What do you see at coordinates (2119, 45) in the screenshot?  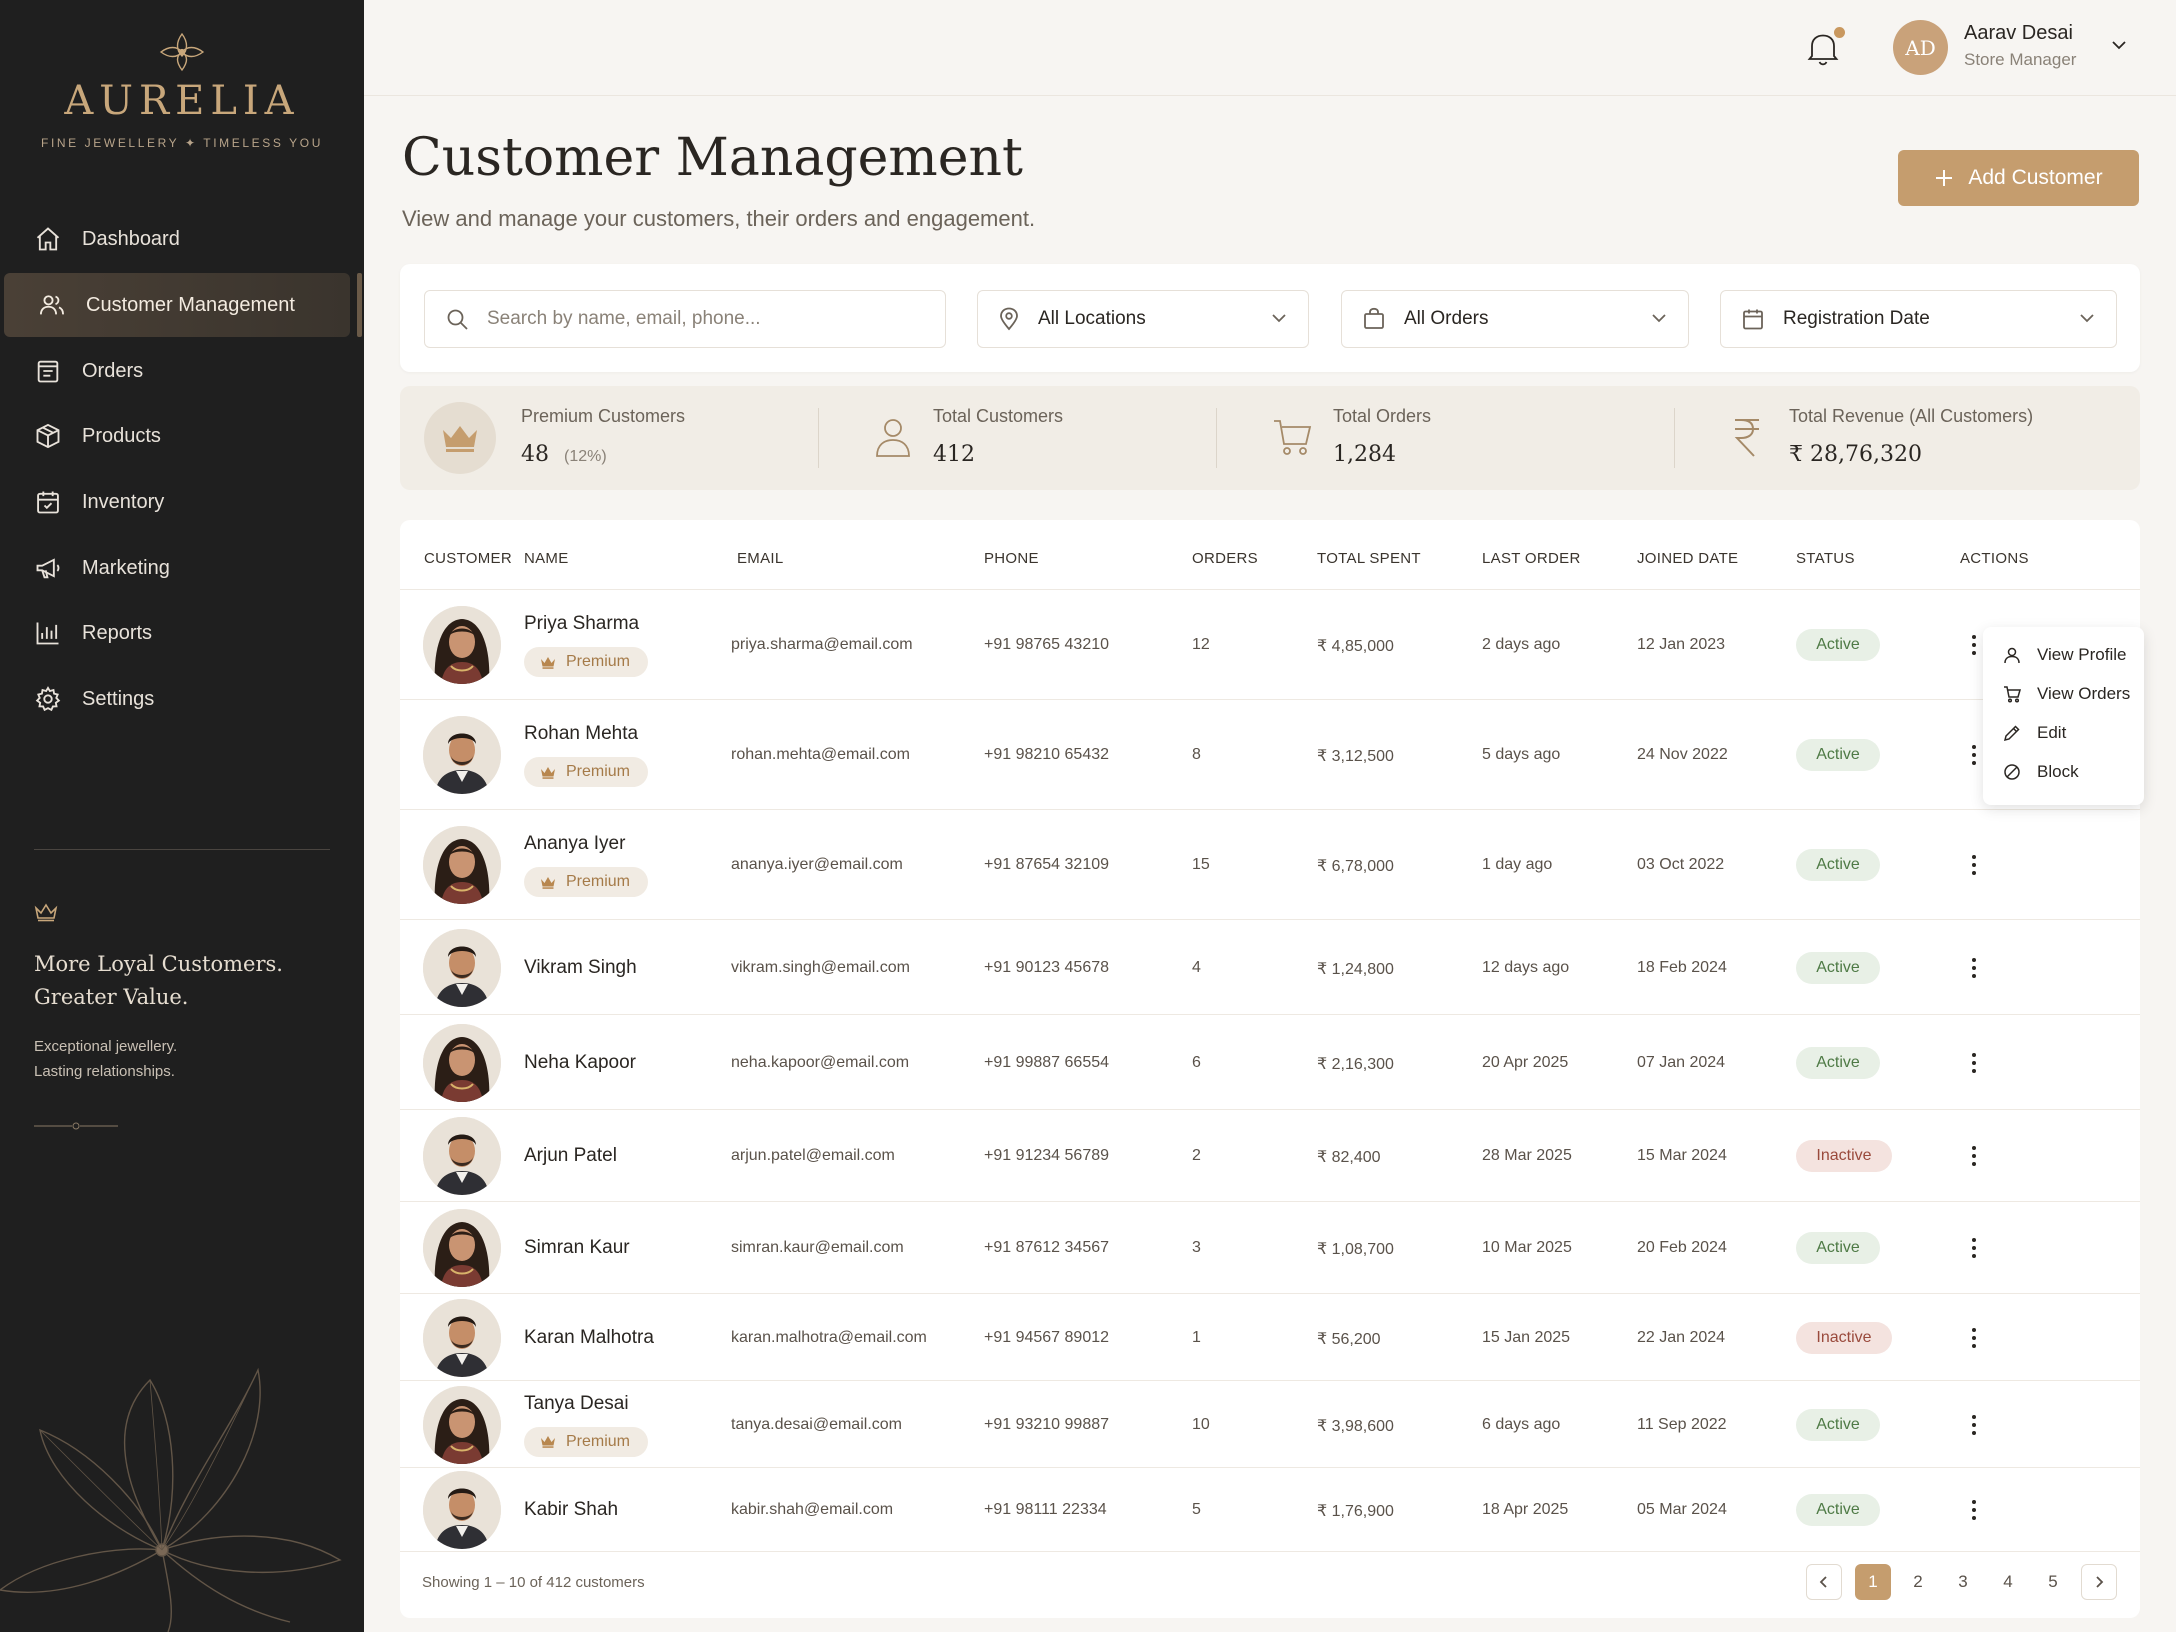 I see `chevron-down-icon` at bounding box center [2119, 45].